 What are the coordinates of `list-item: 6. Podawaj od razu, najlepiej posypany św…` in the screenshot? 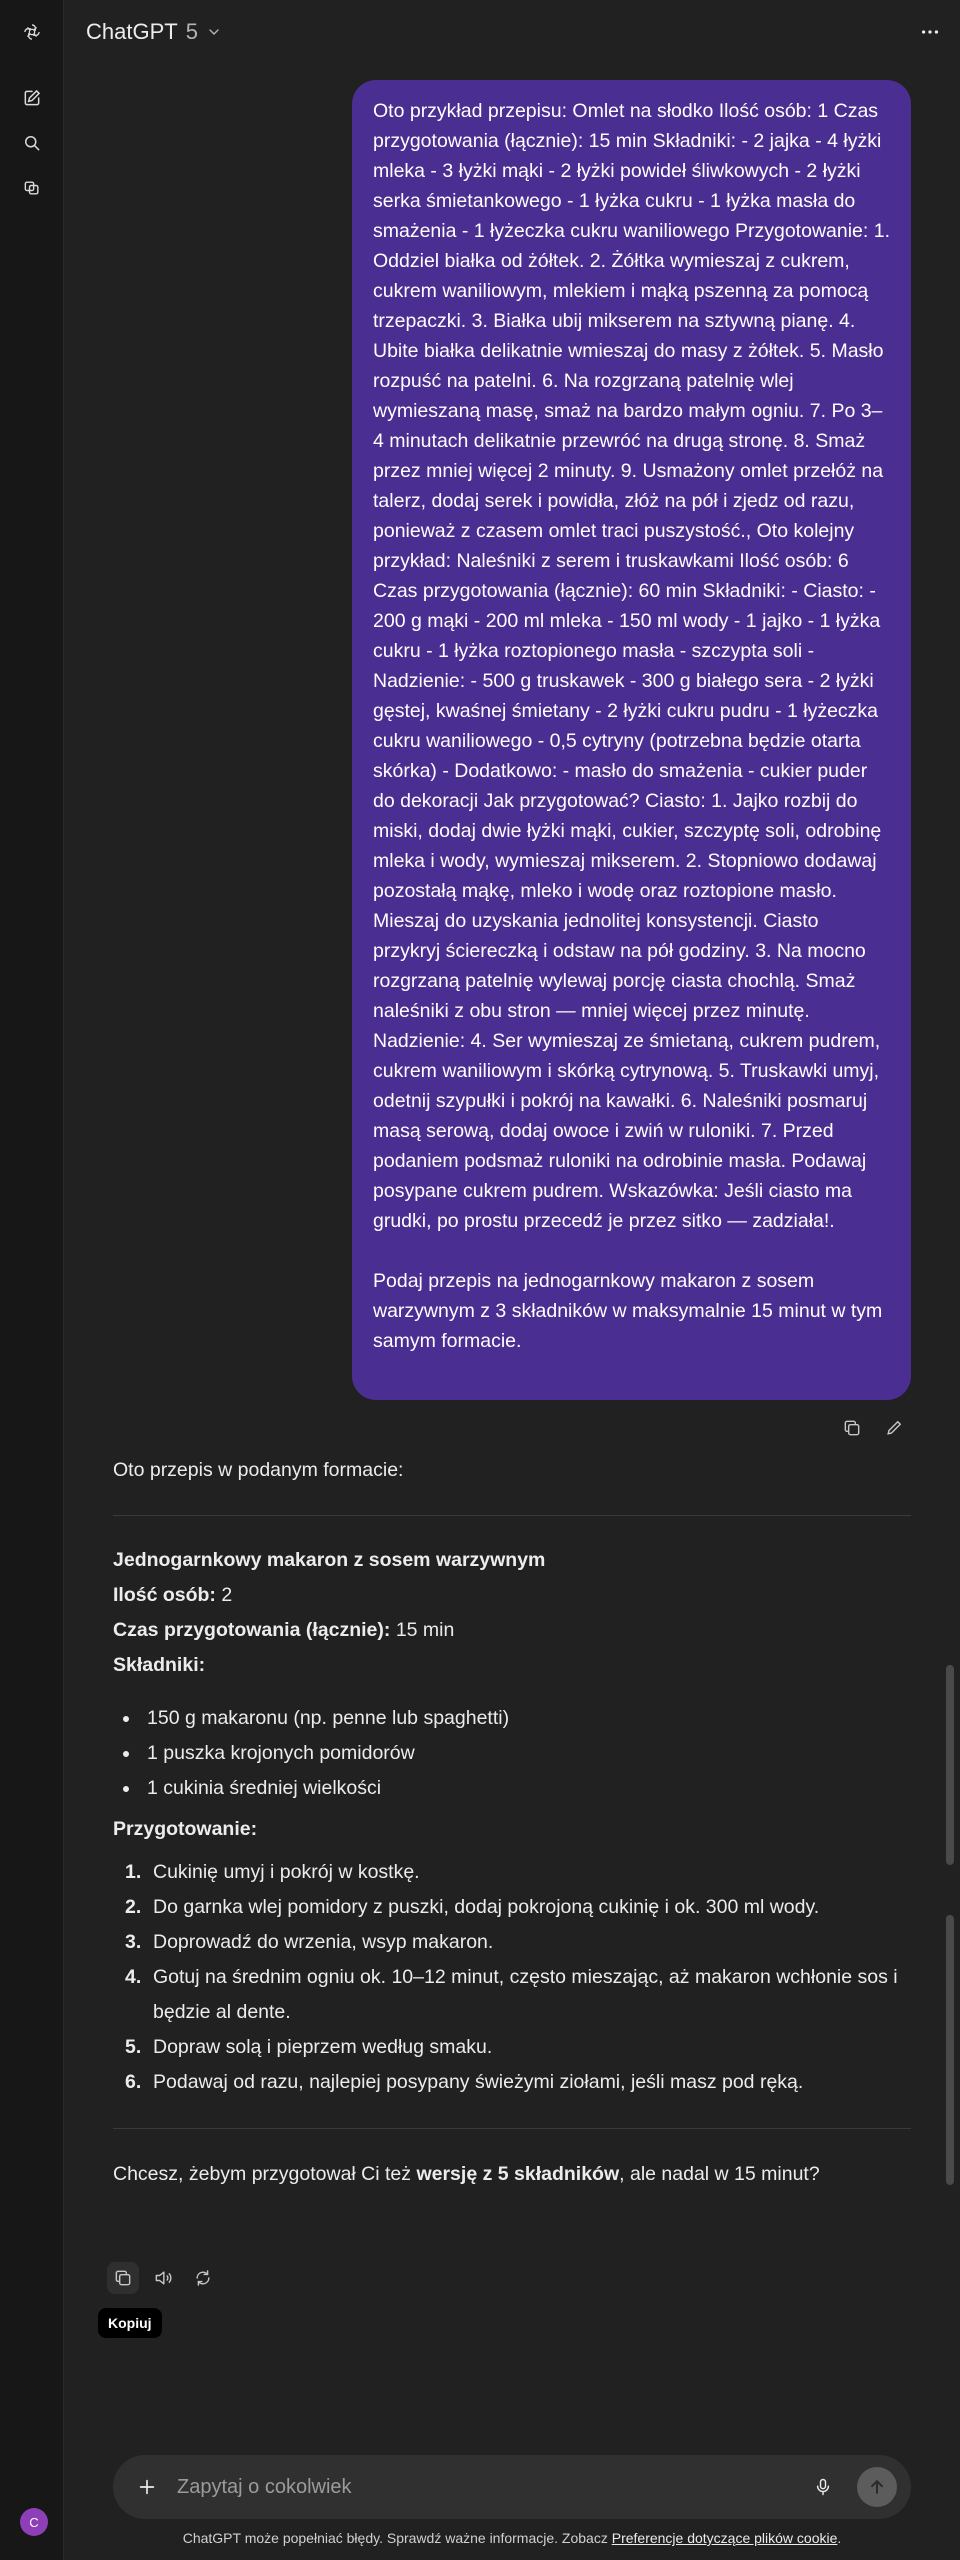 It's located at (512, 2082).